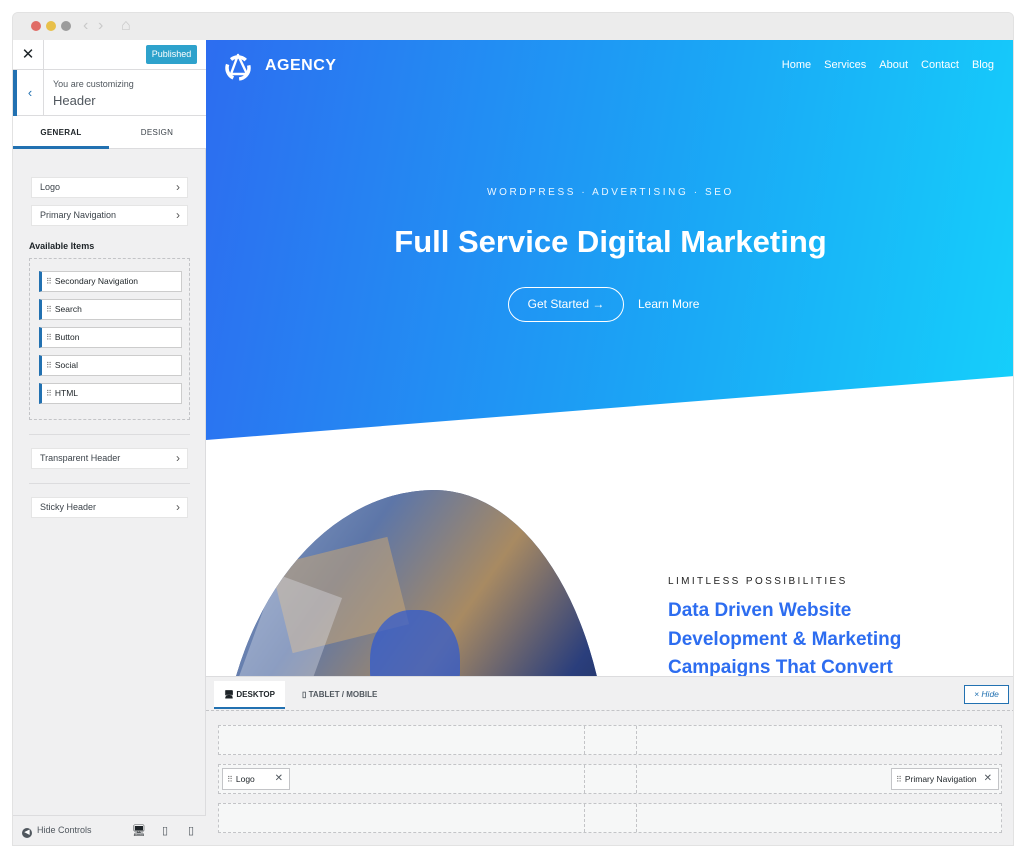 This screenshot has height=846, width=1024. What do you see at coordinates (109, 507) in the screenshot?
I see `row-sticky-header: Sticky Header ›` at bounding box center [109, 507].